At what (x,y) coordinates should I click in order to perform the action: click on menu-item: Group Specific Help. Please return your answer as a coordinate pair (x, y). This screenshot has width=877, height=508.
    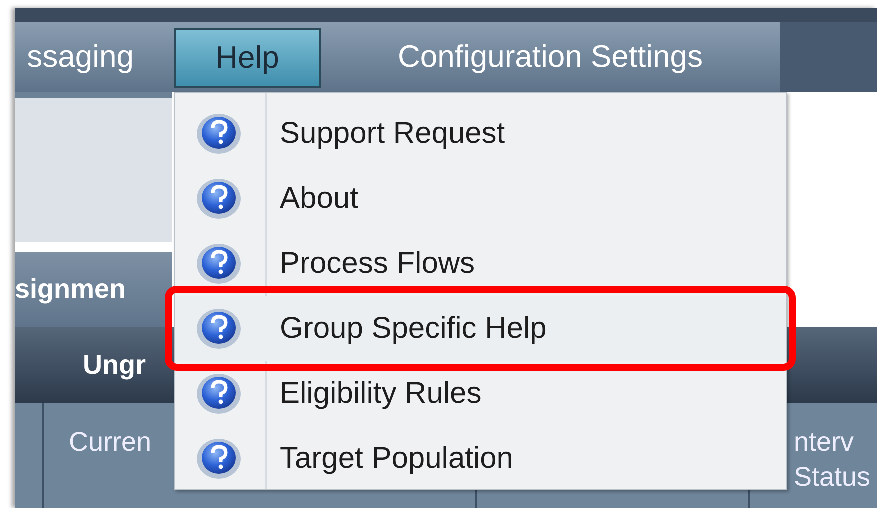
    Looking at the image, I should click on (480, 328).